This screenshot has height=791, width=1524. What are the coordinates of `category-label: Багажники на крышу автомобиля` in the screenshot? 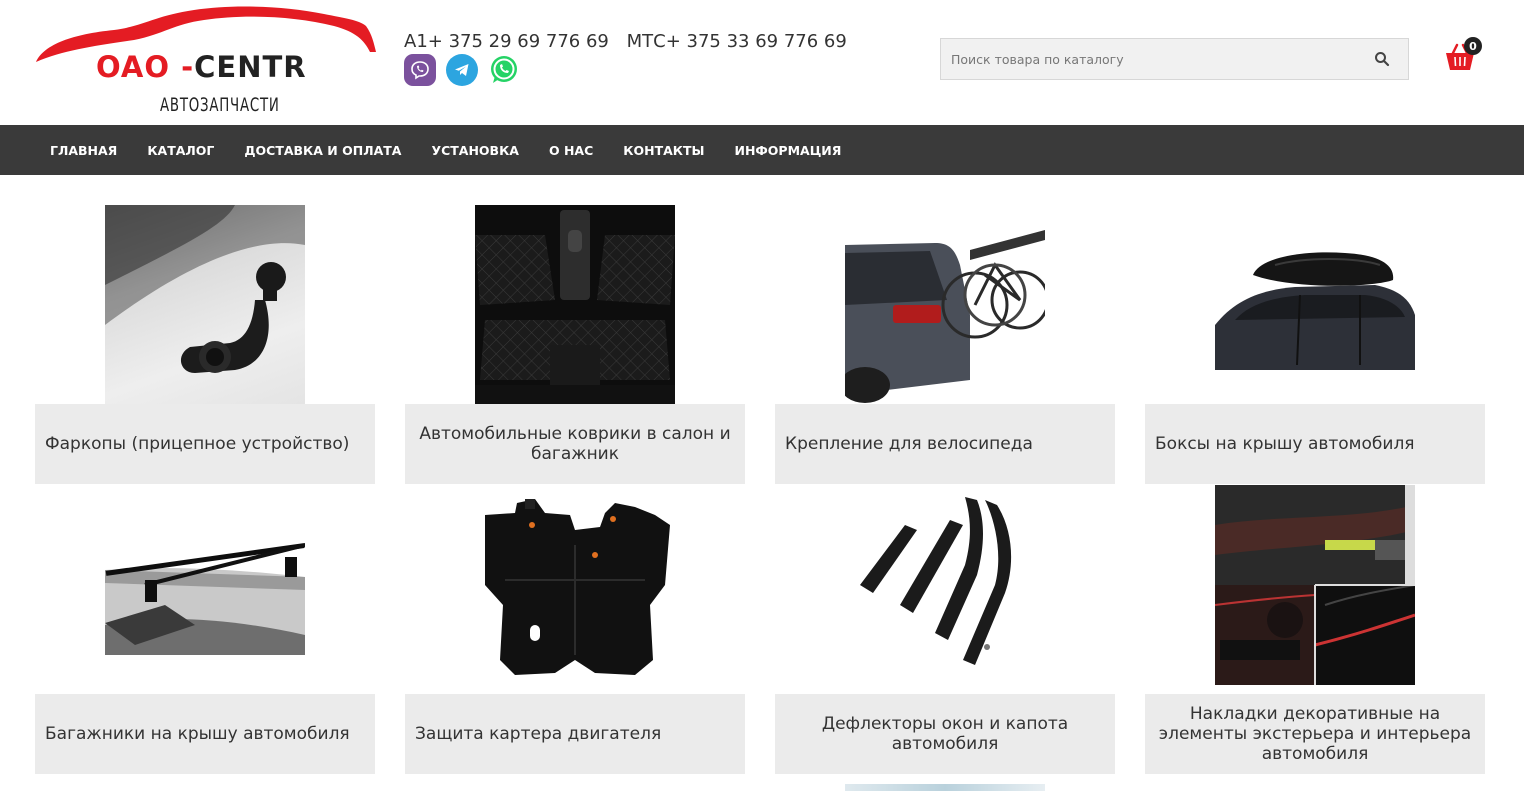 It's located at (205, 734).